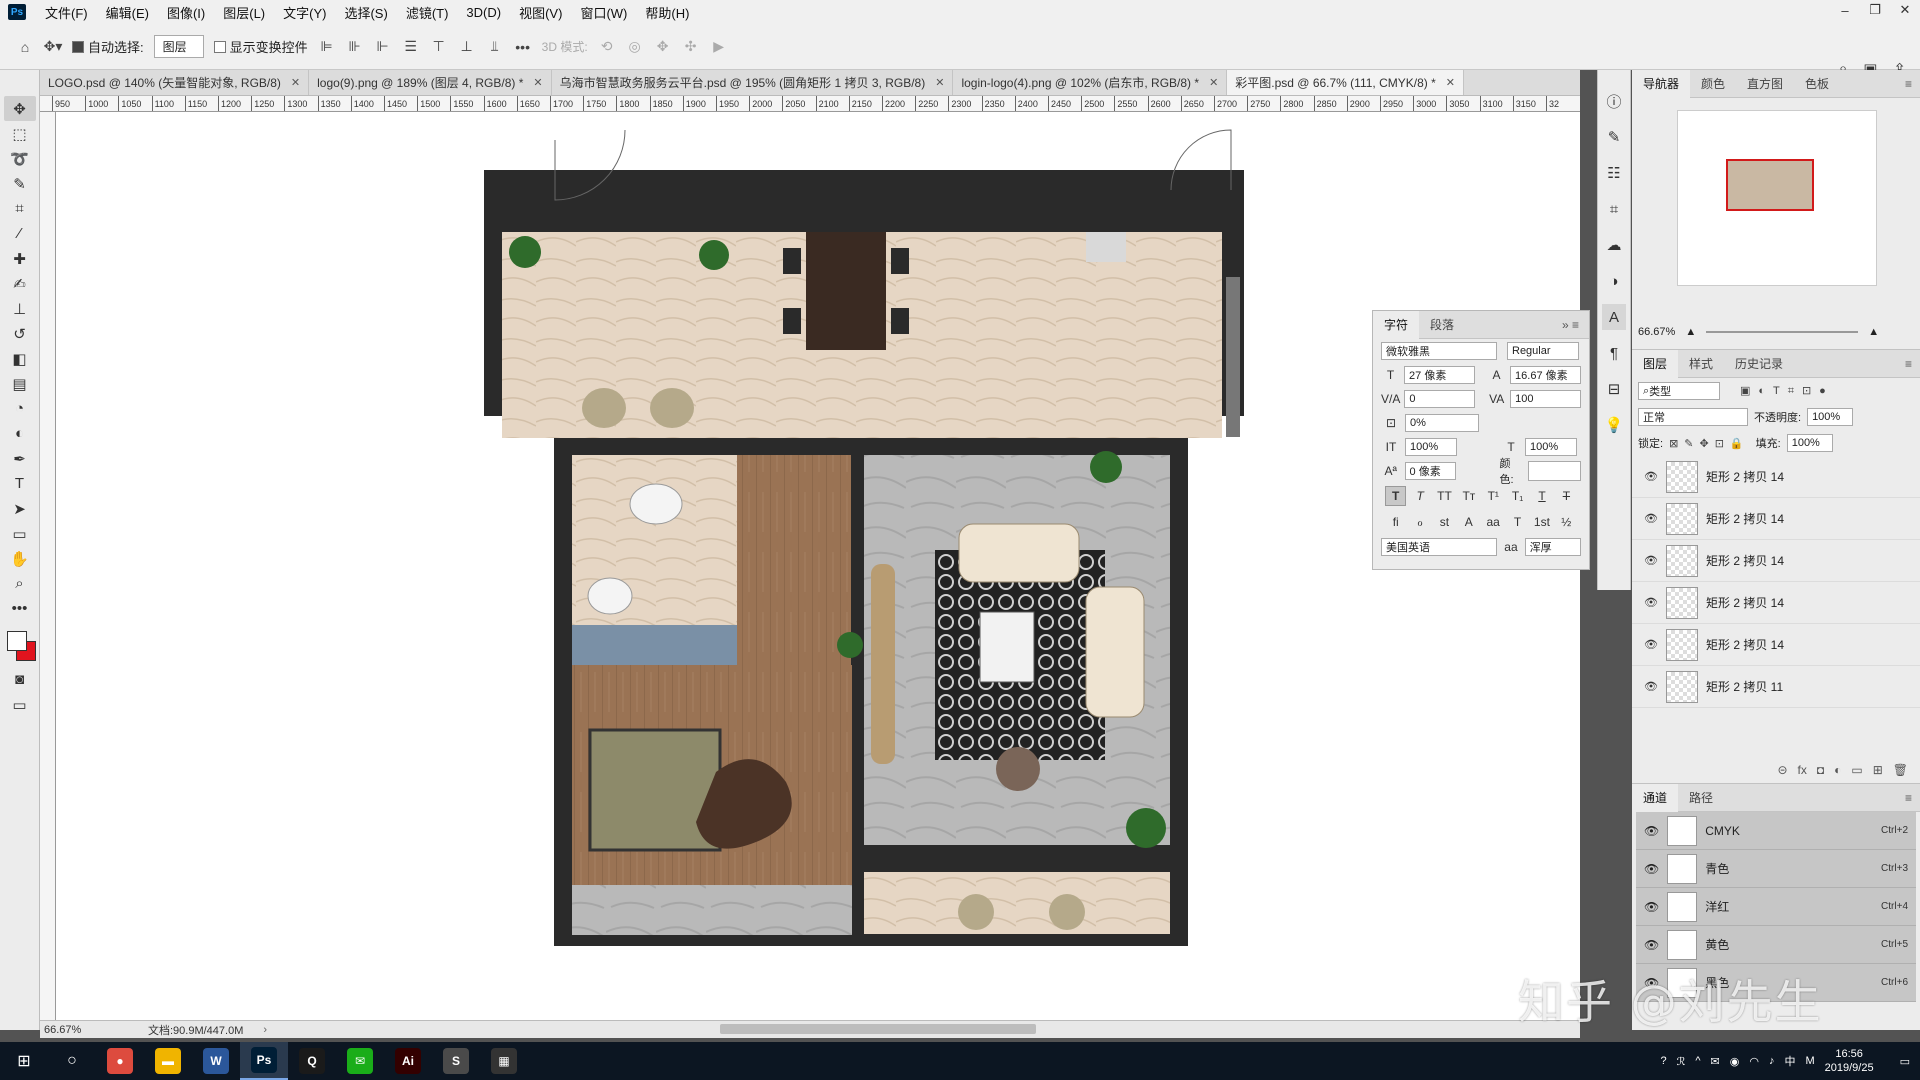 This screenshot has height=1080, width=1920. Describe the element at coordinates (1614, 425) in the screenshot. I see `learn-icon: 💡` at that location.